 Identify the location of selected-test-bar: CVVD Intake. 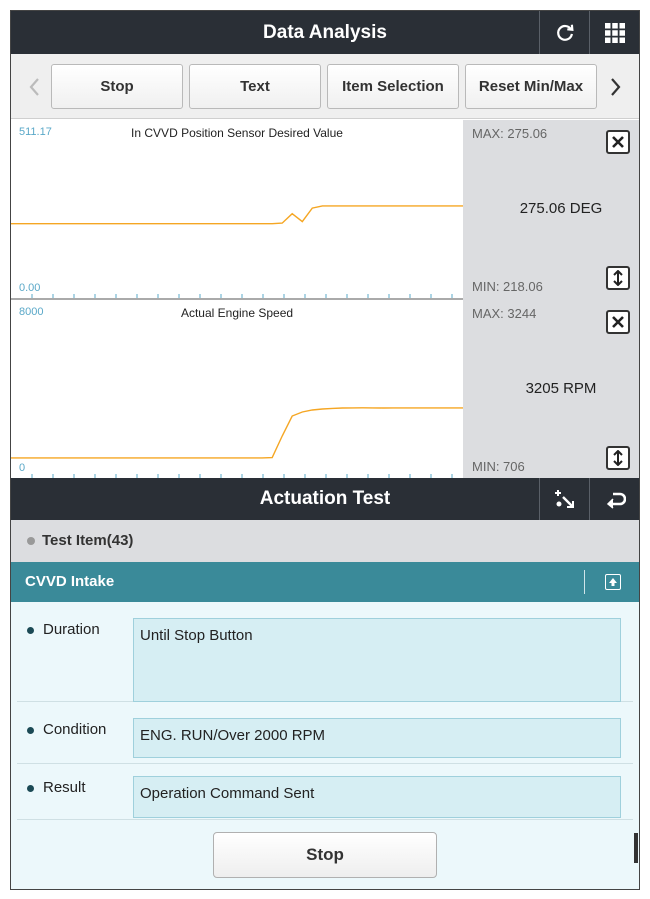
(325, 582).